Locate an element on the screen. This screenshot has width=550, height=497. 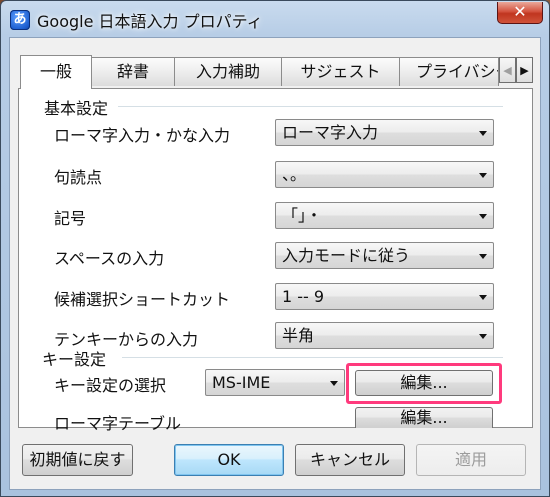
close-button: ✕ is located at coordinates (520, 13).